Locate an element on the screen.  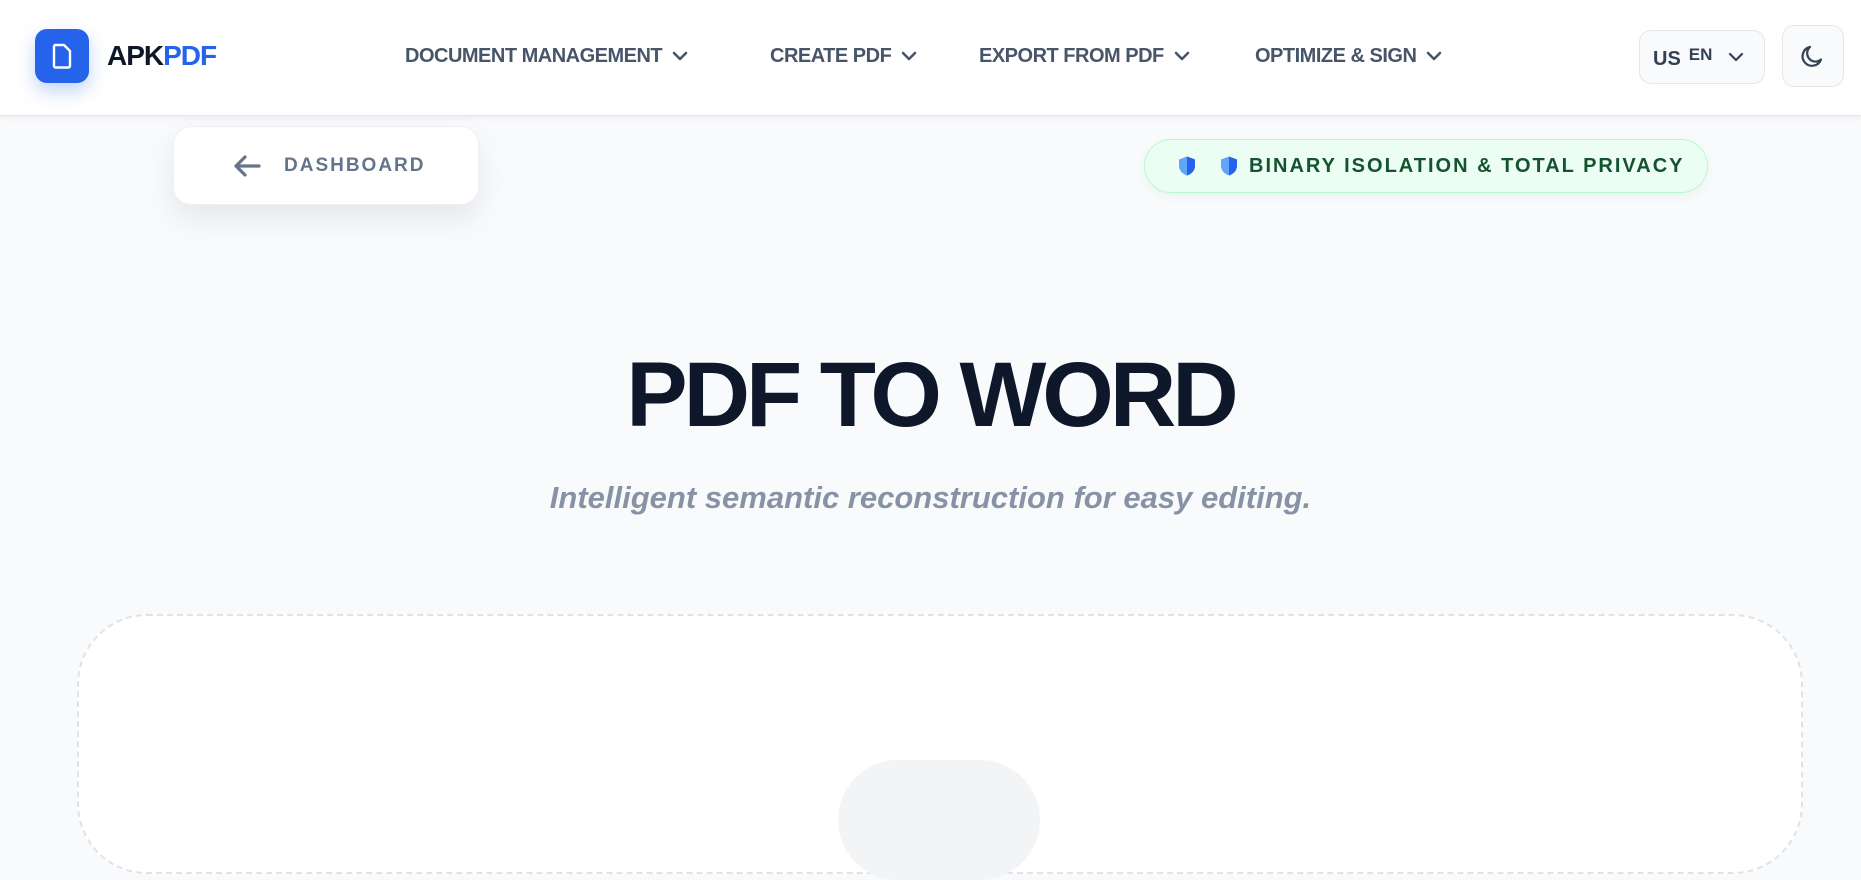
nav-create-pdf: CREATE PDF is located at coordinates (843, 56).